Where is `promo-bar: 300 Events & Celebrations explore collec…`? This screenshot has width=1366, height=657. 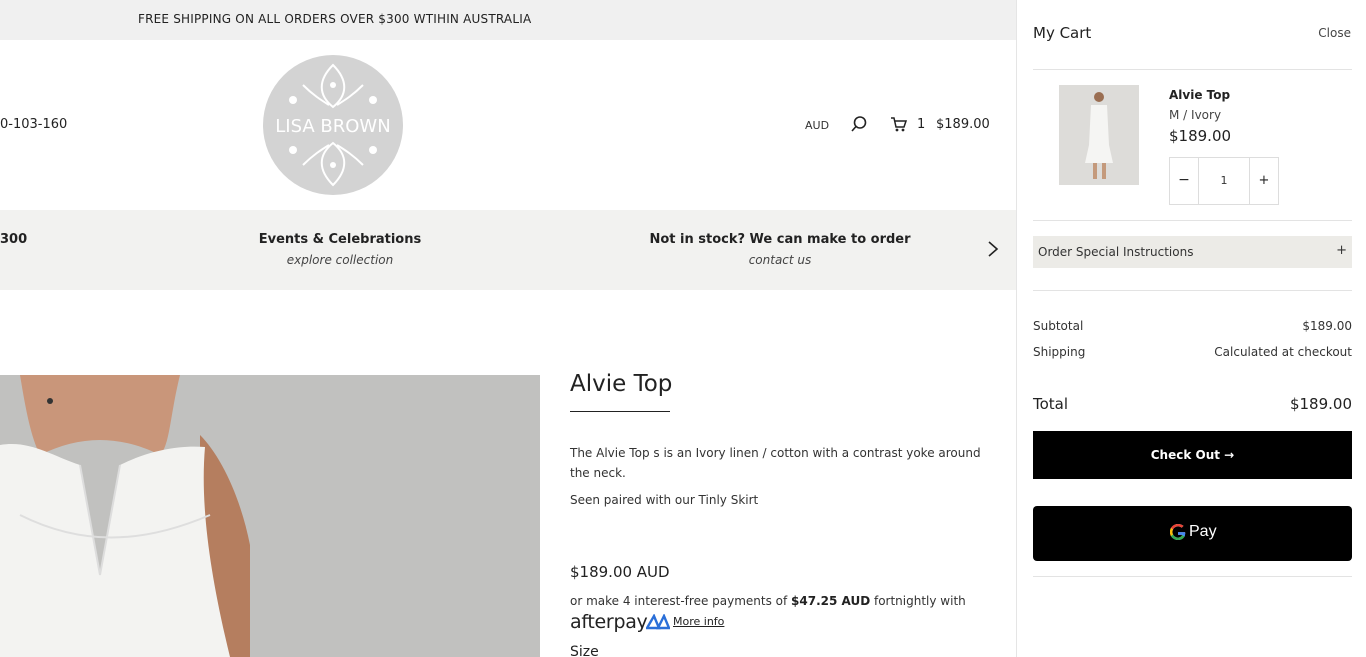
promo-bar: 300 Events & Celebrations explore collec… is located at coordinates (508, 250).